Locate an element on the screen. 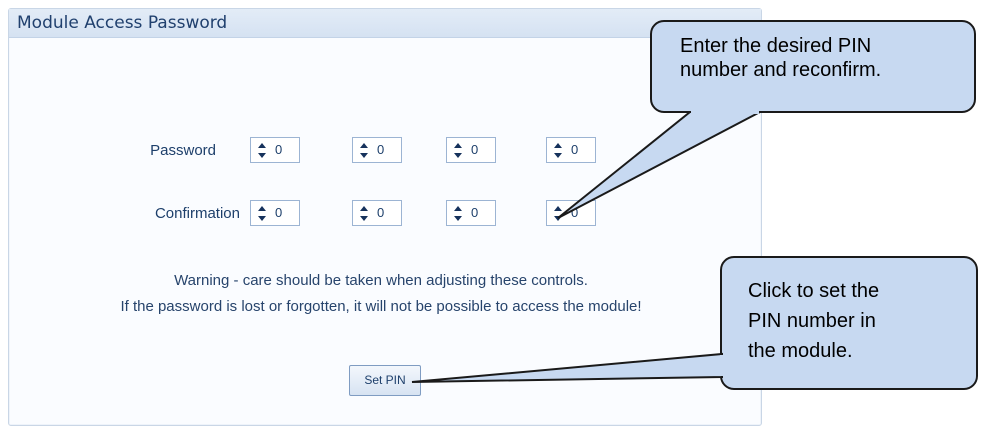  leader-to-set-pin-button is located at coordinates (567, 367).